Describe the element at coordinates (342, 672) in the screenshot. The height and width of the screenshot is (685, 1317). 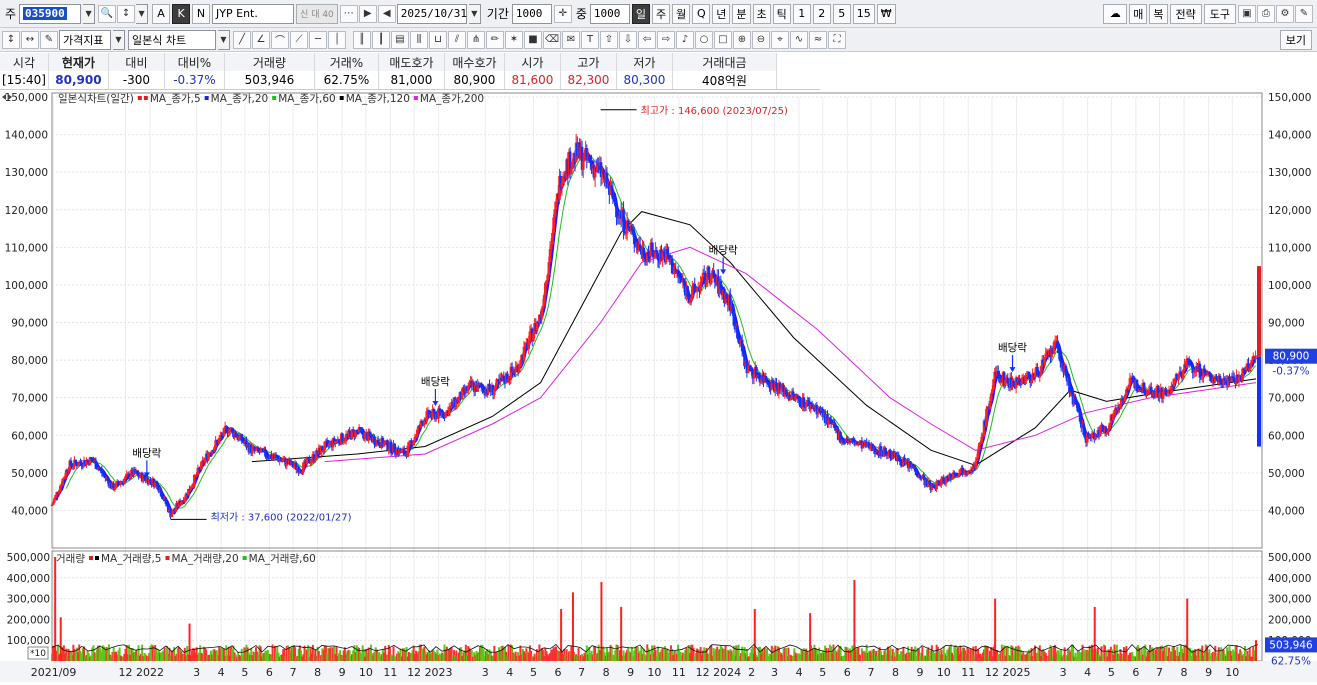
I see `time-tick-label: 9` at that location.